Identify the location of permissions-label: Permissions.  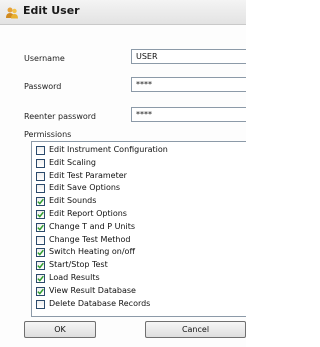
(48, 134).